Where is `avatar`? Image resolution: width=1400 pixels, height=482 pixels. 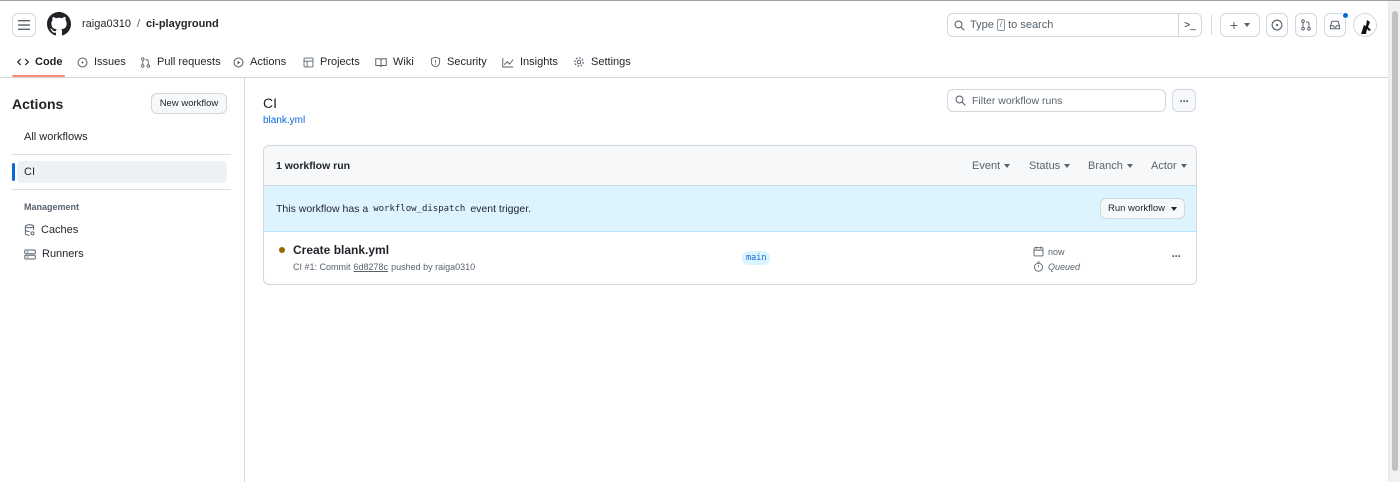 avatar is located at coordinates (1365, 25).